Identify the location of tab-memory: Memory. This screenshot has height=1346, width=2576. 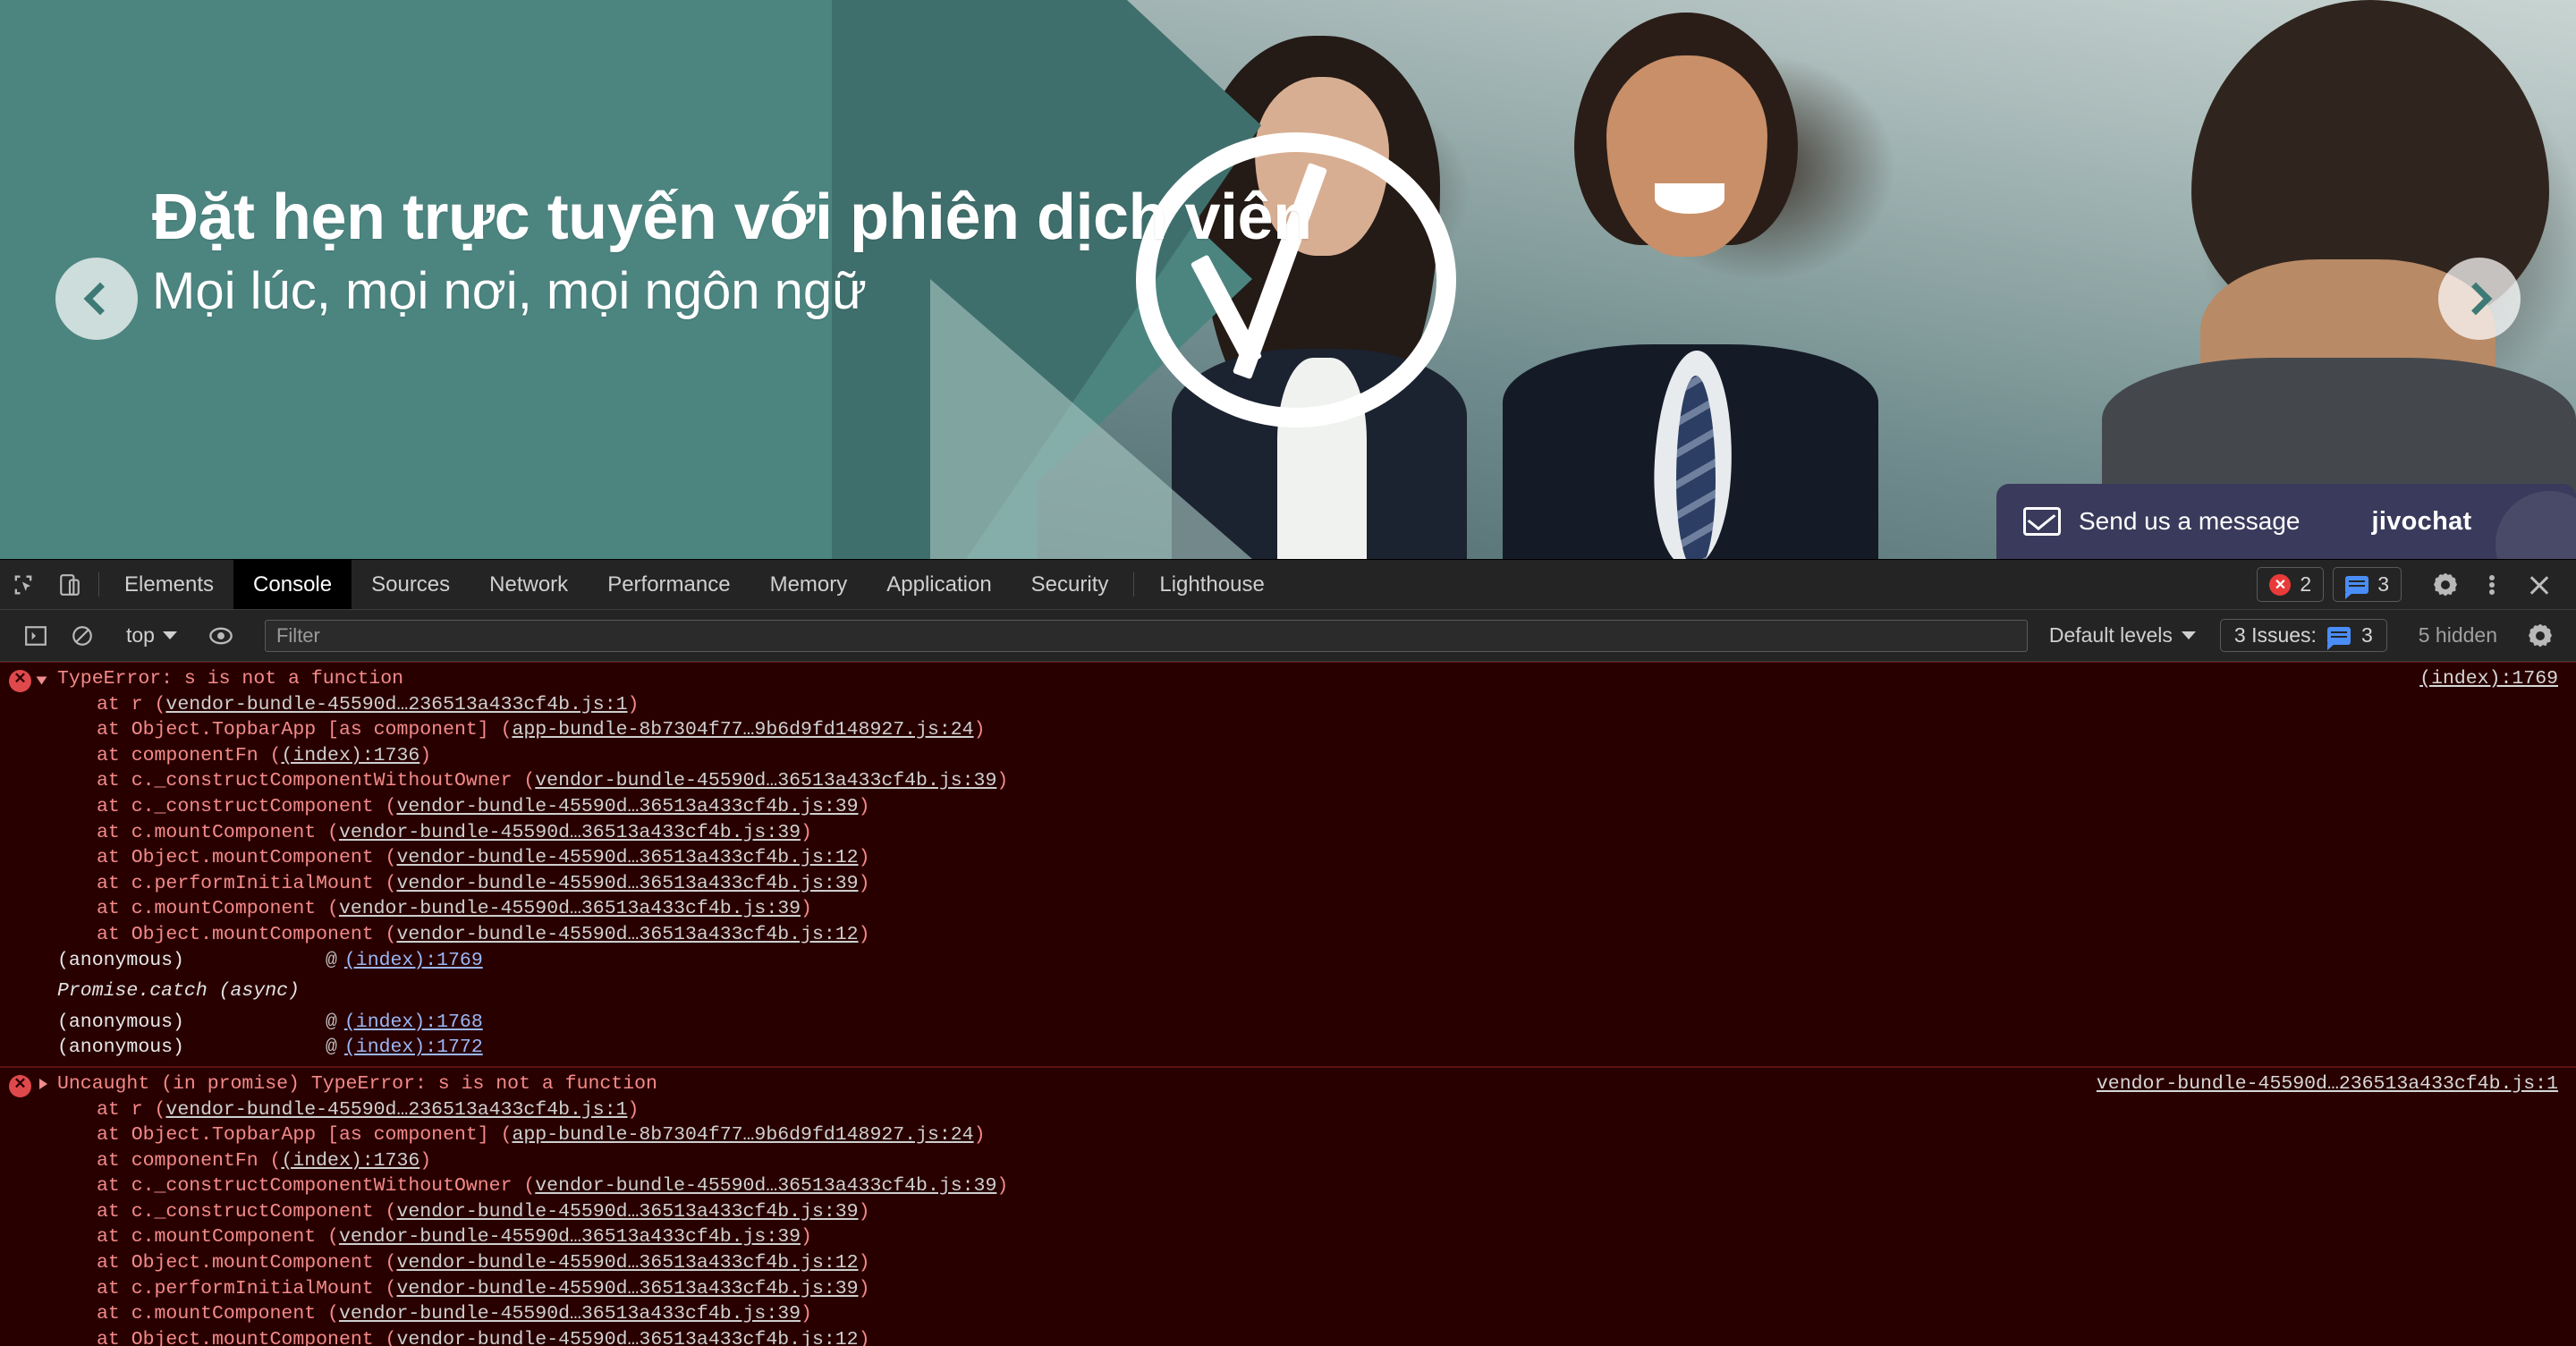
(809, 584).